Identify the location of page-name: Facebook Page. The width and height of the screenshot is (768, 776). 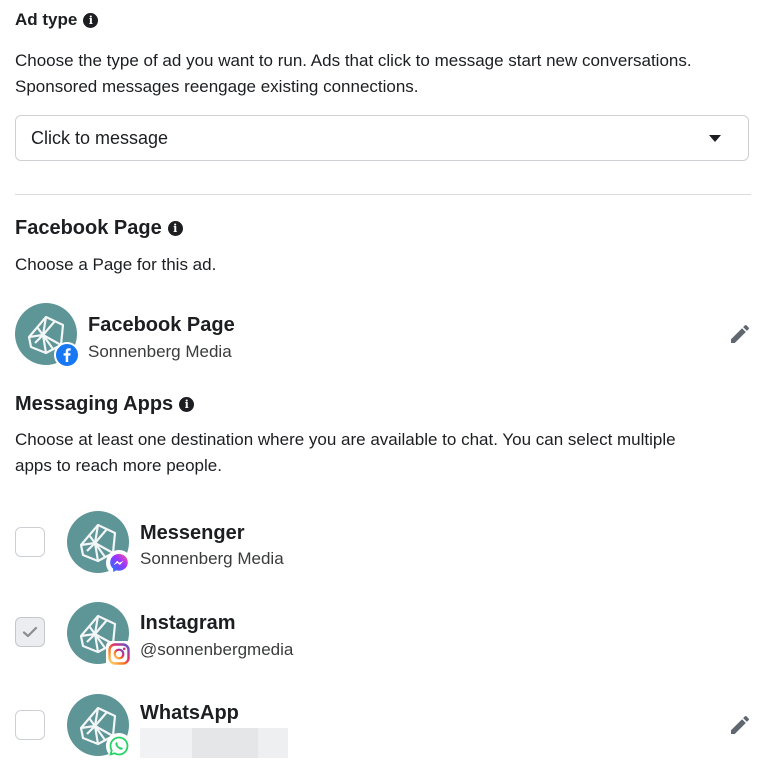
(161, 325).